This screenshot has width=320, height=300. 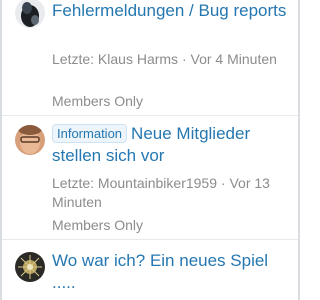 What do you see at coordinates (90, 133) in the screenshot?
I see `prefix-label-information: Information` at bounding box center [90, 133].